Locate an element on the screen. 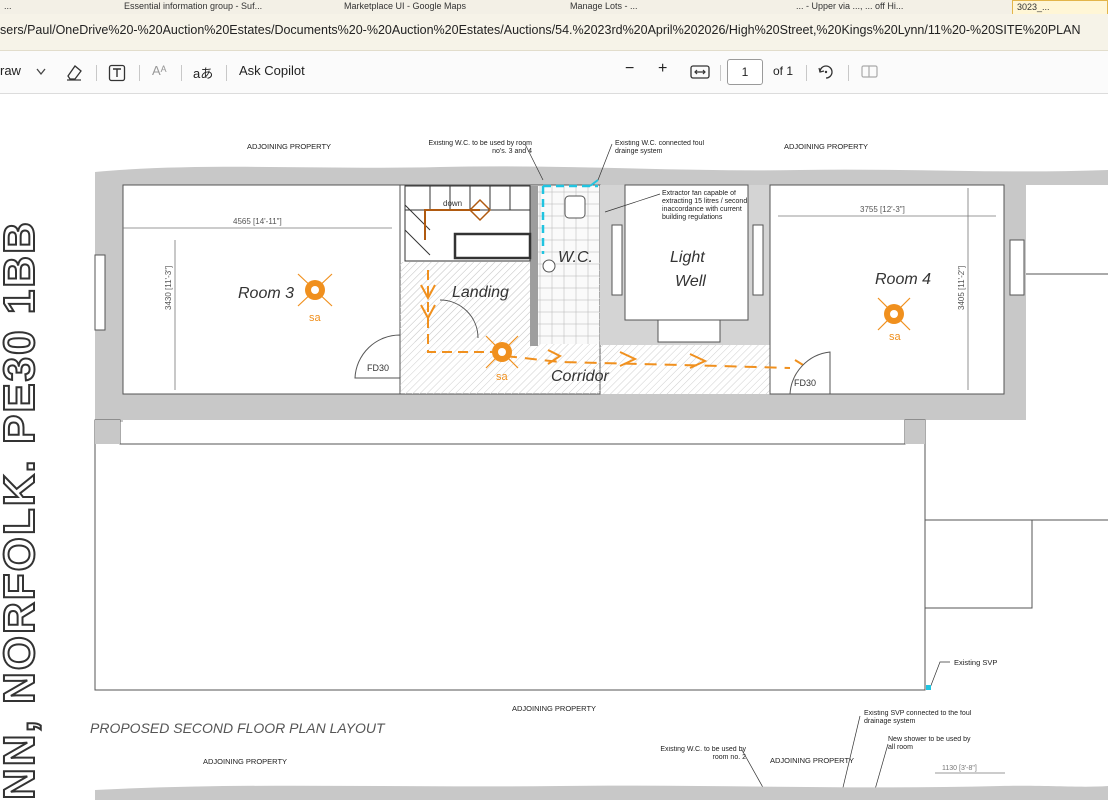 This screenshot has height=805, width=1108. dimension-room4-width: 3755 [12'-3"] is located at coordinates (882, 209).